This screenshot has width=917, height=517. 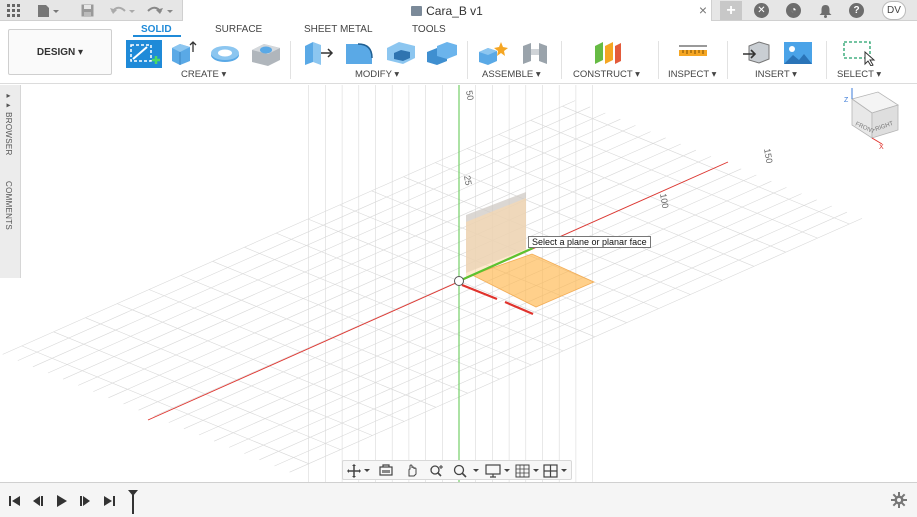 What do you see at coordinates (703, 10) in the screenshot?
I see `close-tab-icon: ×` at bounding box center [703, 10].